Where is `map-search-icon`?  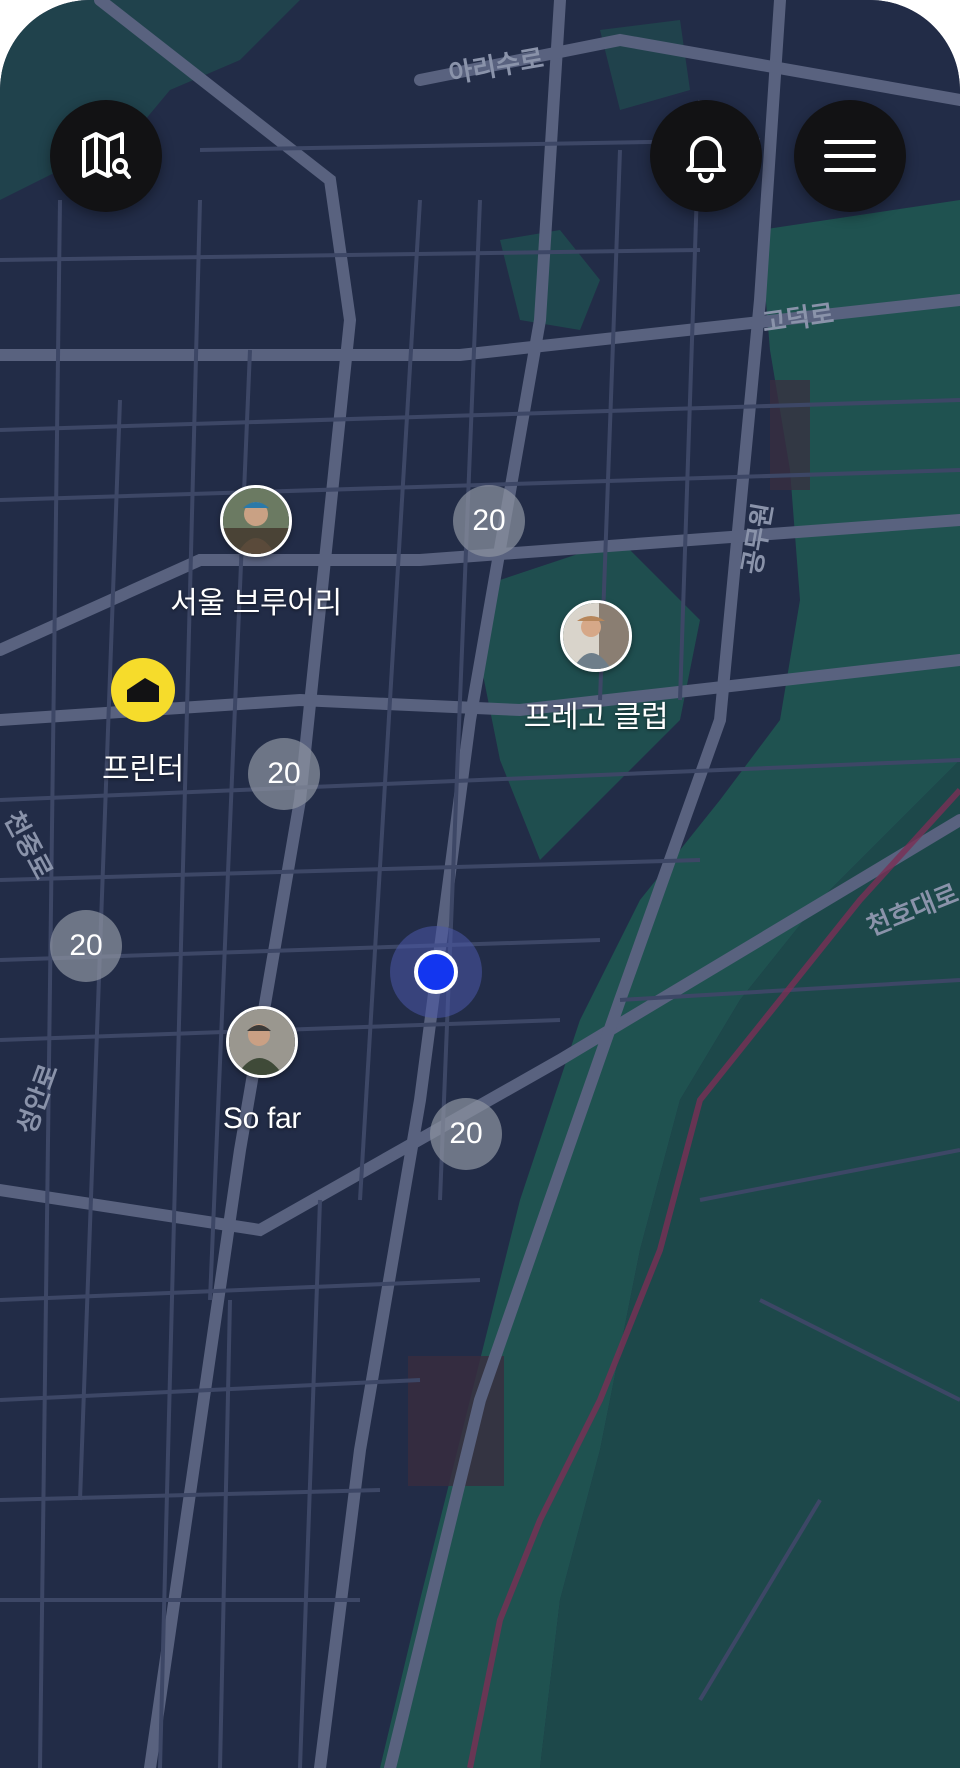
map-search-icon is located at coordinates (106, 155).